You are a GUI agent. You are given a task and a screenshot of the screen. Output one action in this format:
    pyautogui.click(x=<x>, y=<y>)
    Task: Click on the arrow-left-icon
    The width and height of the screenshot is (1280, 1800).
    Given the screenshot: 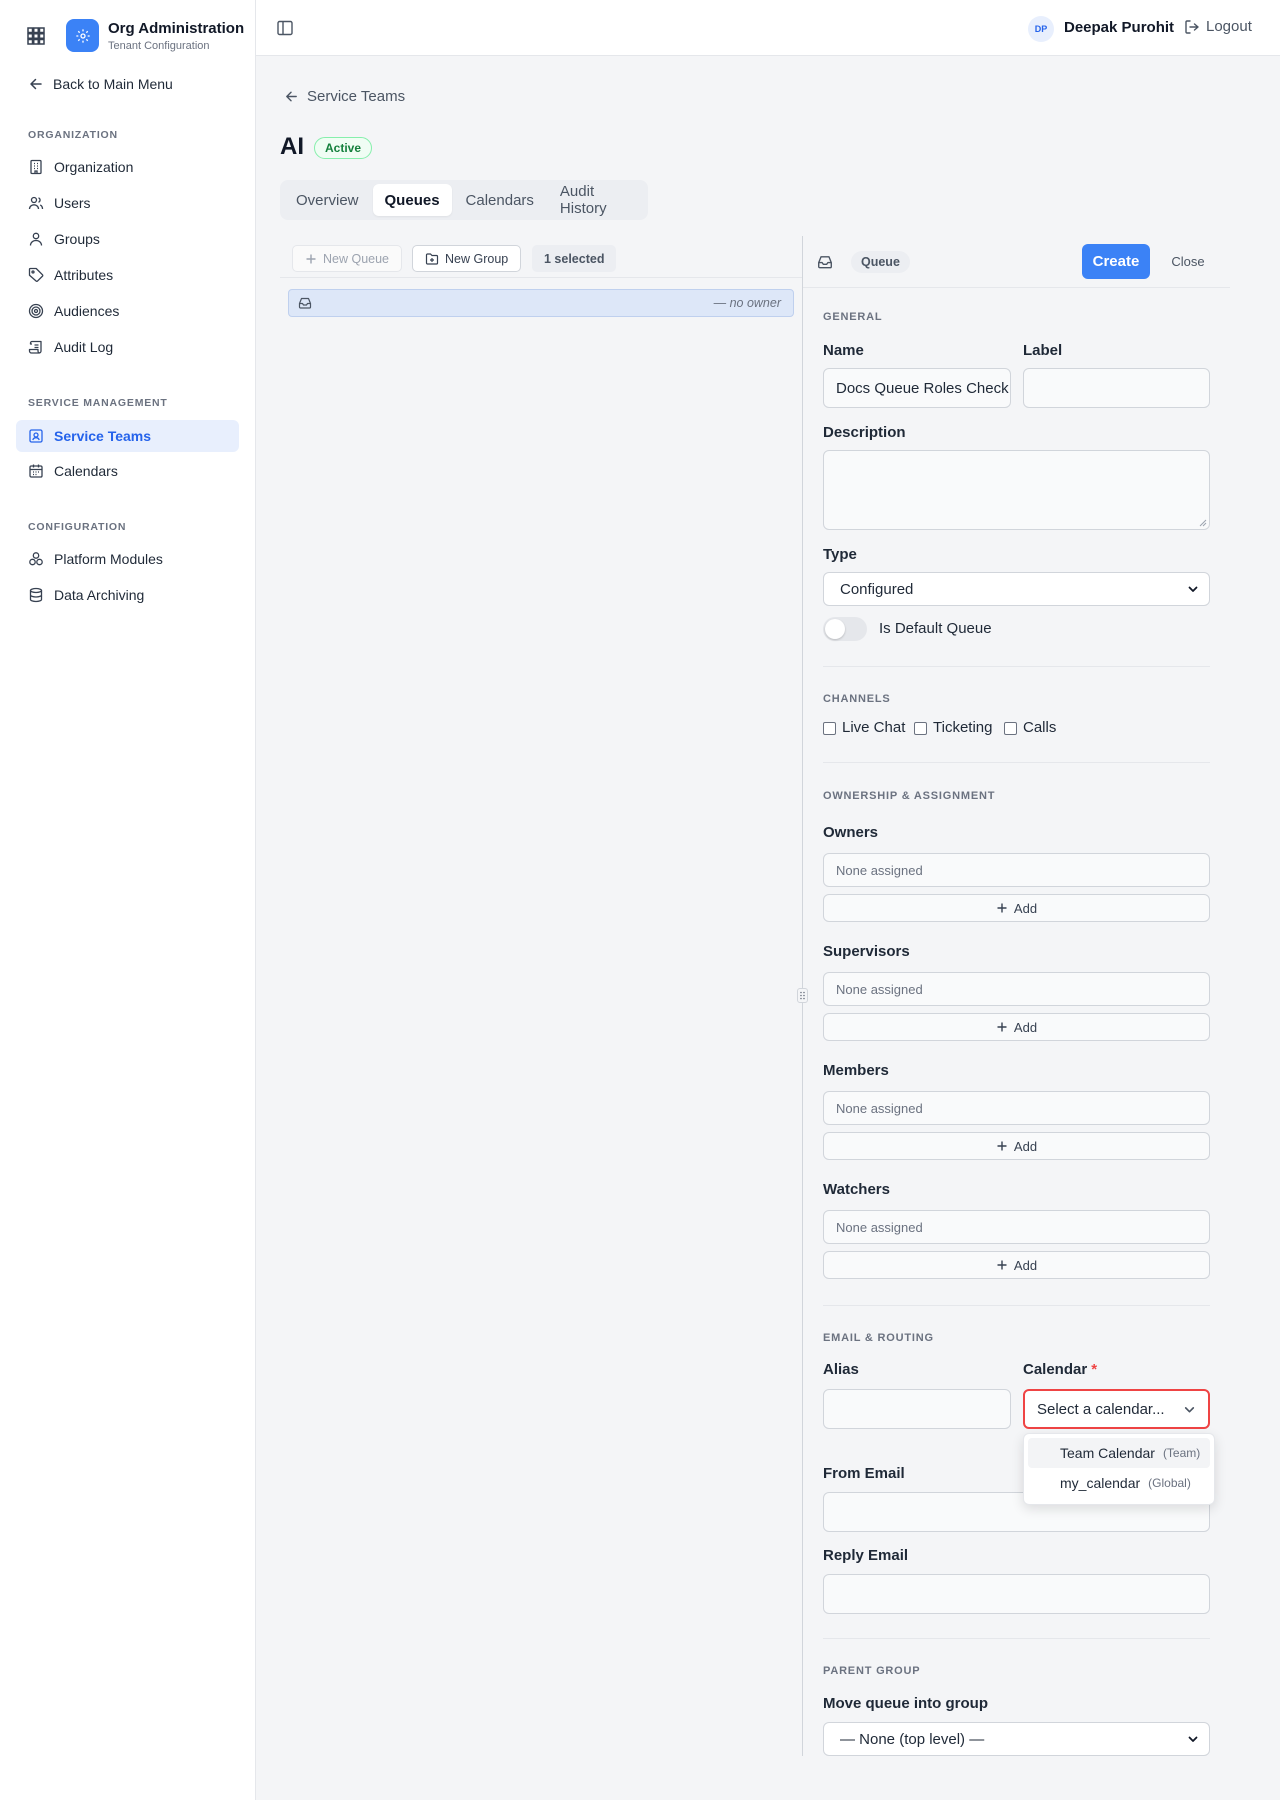 What is the action you would take?
    pyautogui.click(x=291, y=96)
    